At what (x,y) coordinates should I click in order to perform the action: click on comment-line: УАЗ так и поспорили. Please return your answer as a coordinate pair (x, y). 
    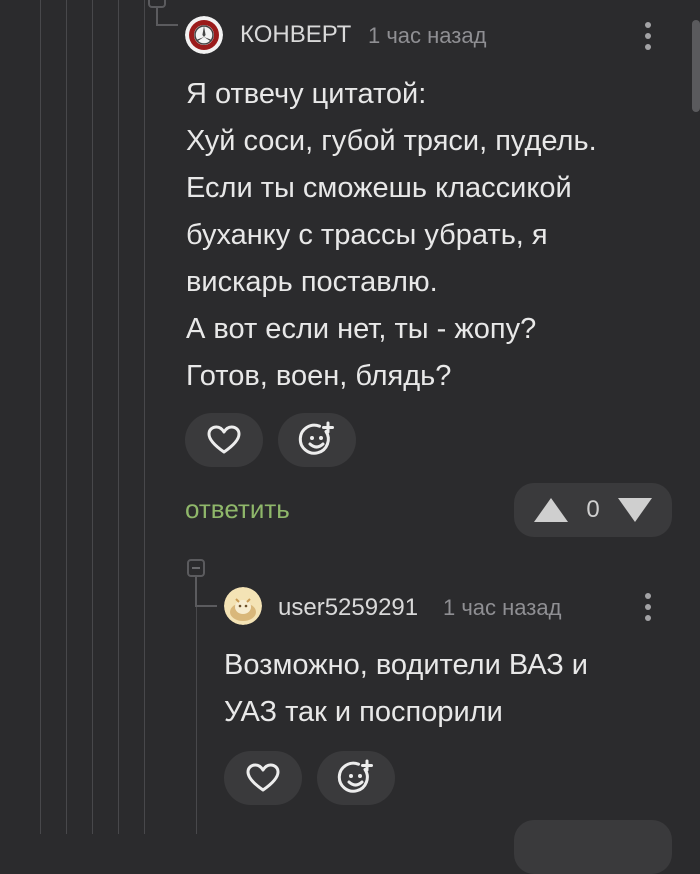
    Looking at the image, I should click on (363, 712).